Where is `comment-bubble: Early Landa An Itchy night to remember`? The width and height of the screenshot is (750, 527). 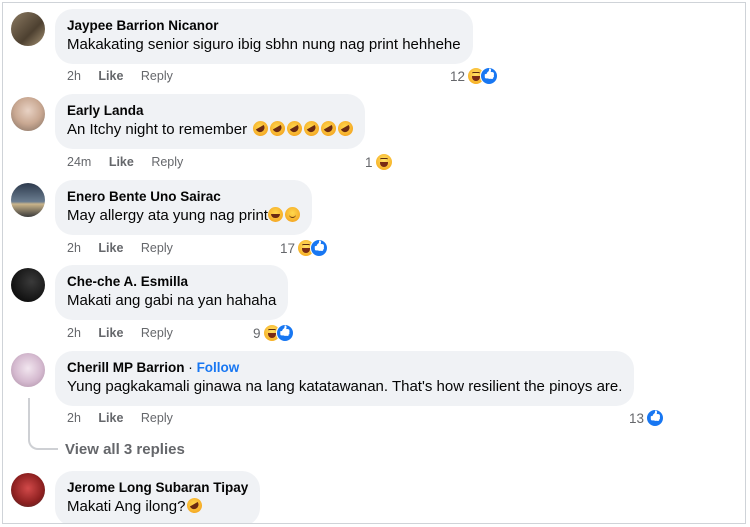 comment-bubble: Early Landa An Itchy night to remember is located at coordinates (210, 121).